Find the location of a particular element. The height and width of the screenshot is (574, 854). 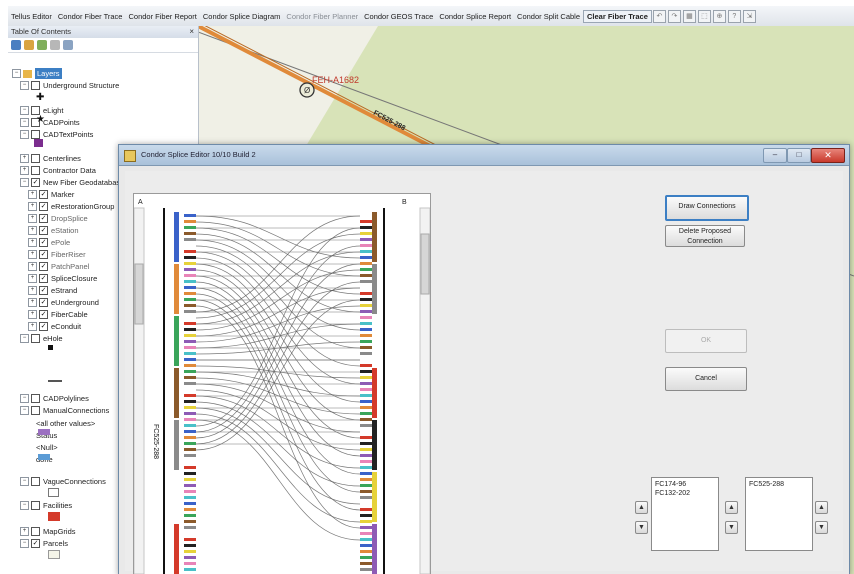

list-by-visibility-icon is located at coordinates (42, 45).